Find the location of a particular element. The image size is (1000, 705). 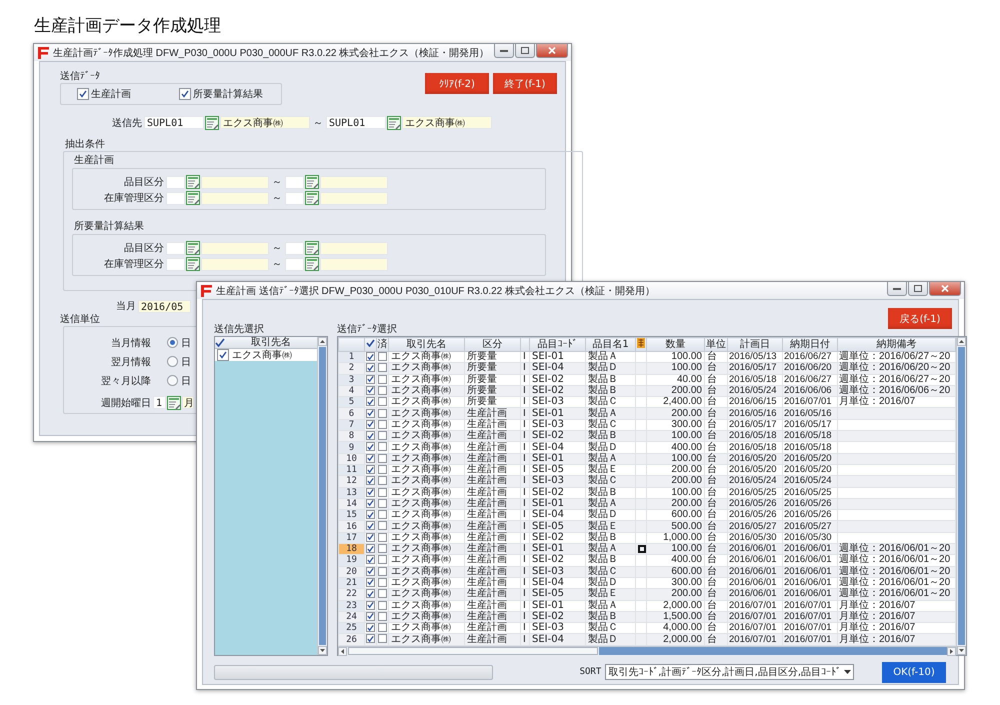

column-header: 区分 is located at coordinates (492, 345).